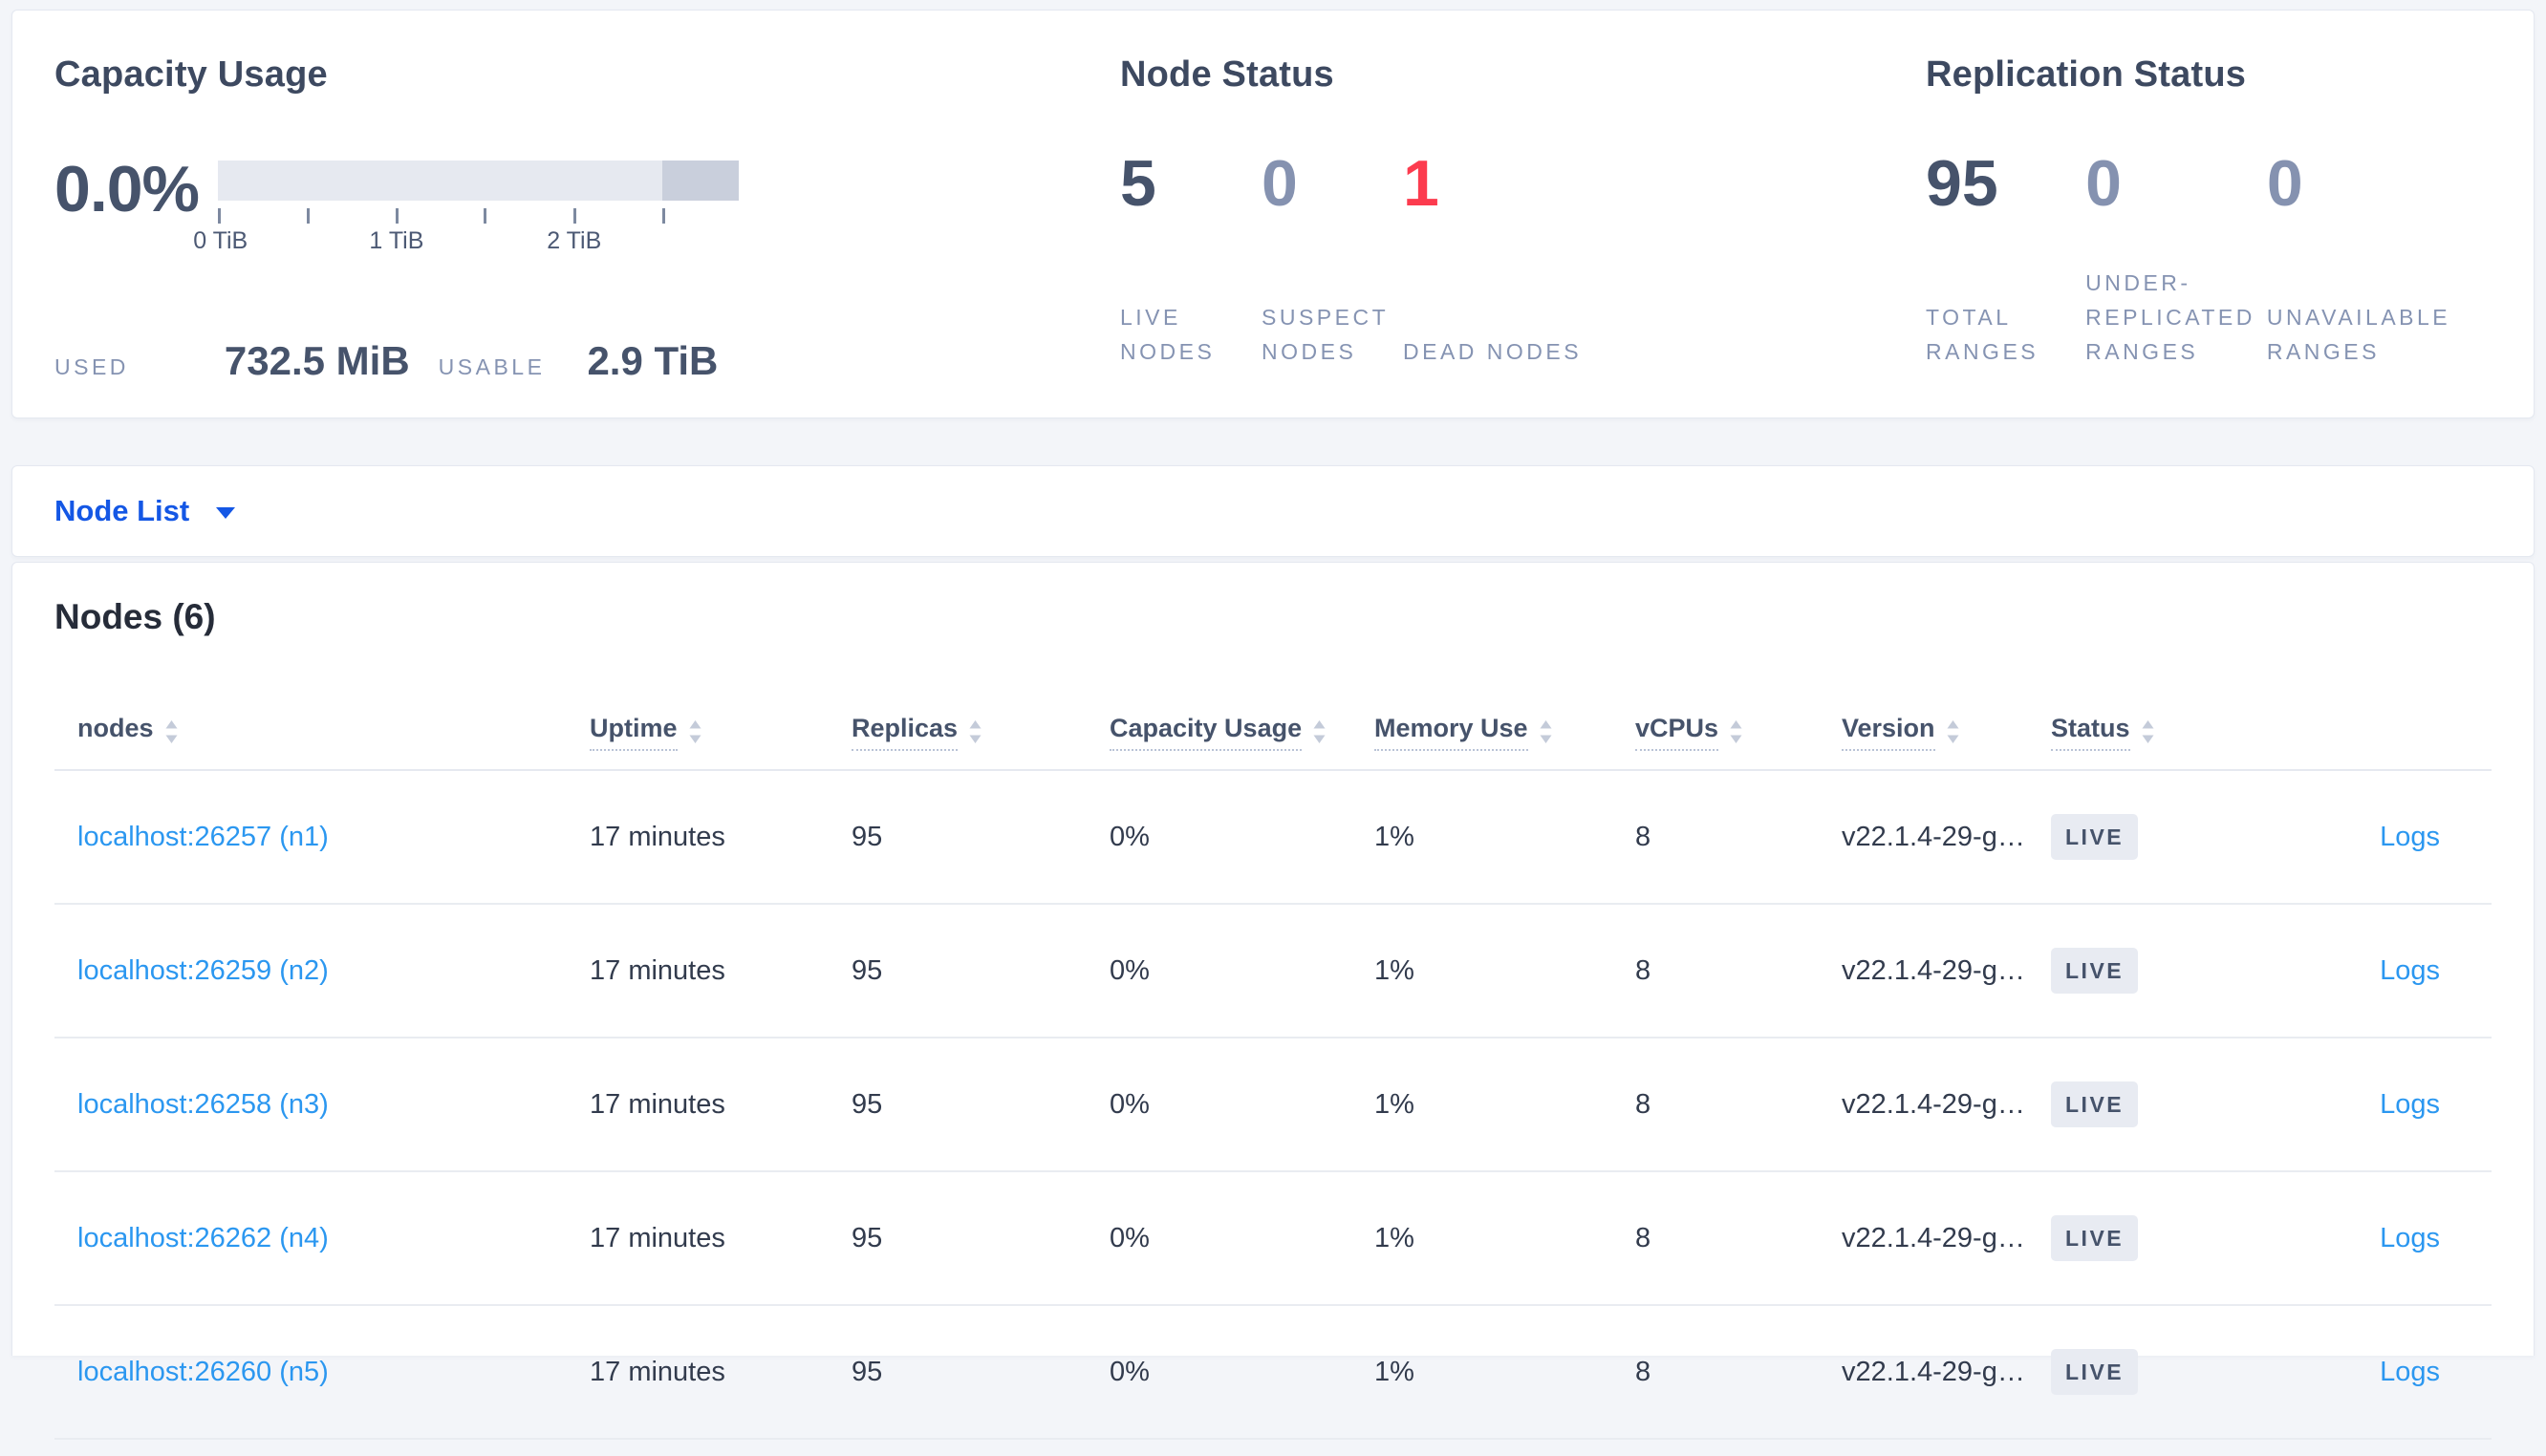 The image size is (2546, 1456). What do you see at coordinates (191, 74) in the screenshot?
I see `capacity-usage-title: Capacity Usage` at bounding box center [191, 74].